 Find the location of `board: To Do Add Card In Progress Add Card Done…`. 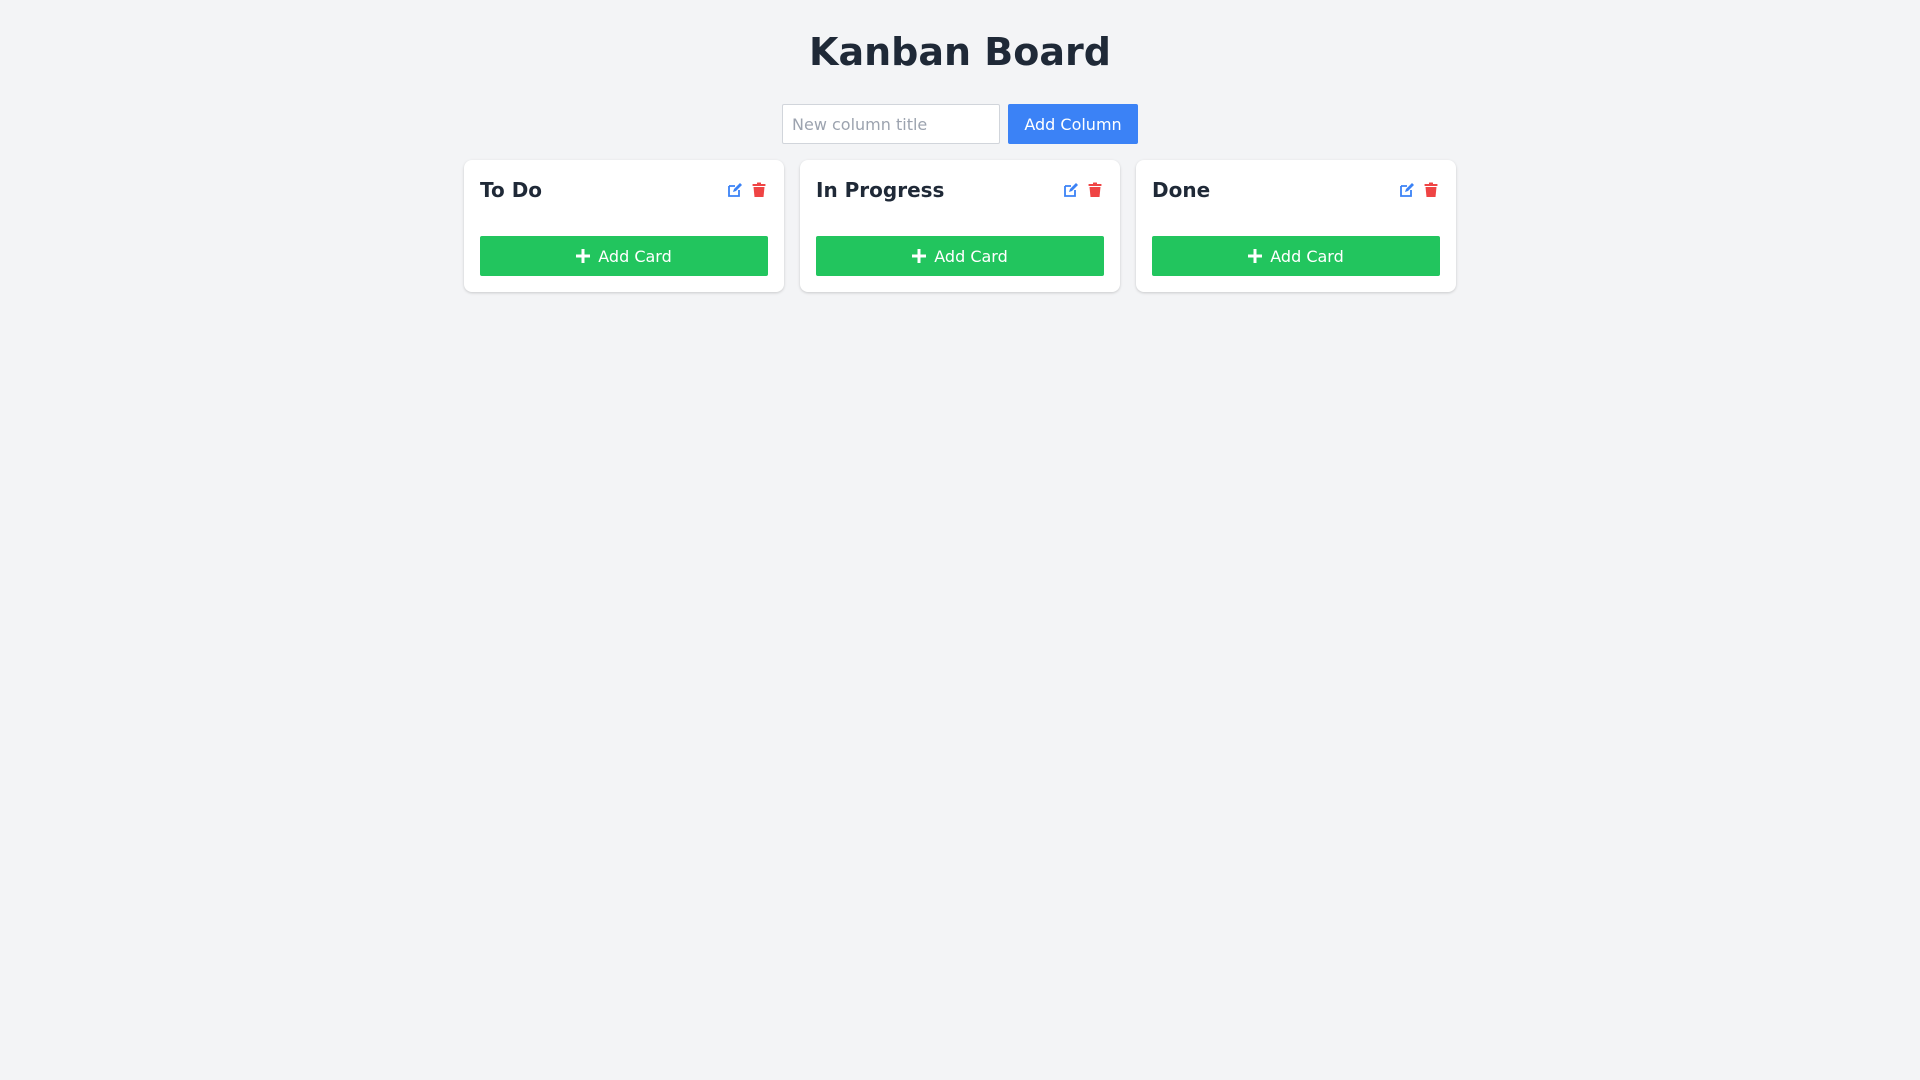

board: To Do Add Card In Progress Add Card Done… is located at coordinates (960, 226).